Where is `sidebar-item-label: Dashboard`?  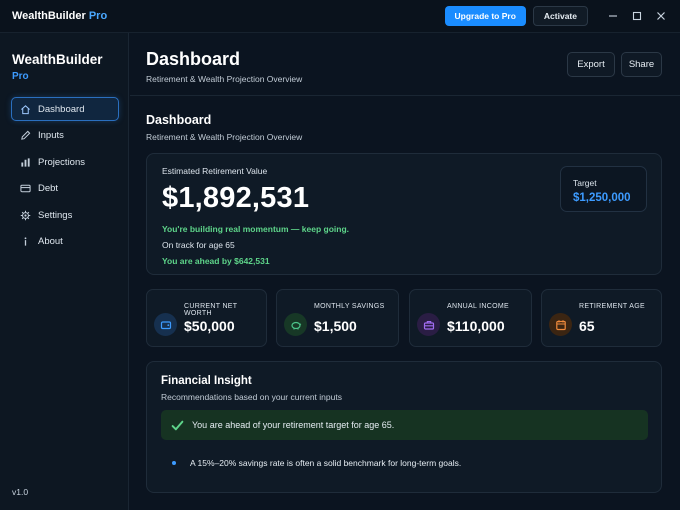
sidebar-item-label: Dashboard is located at coordinates (61, 109).